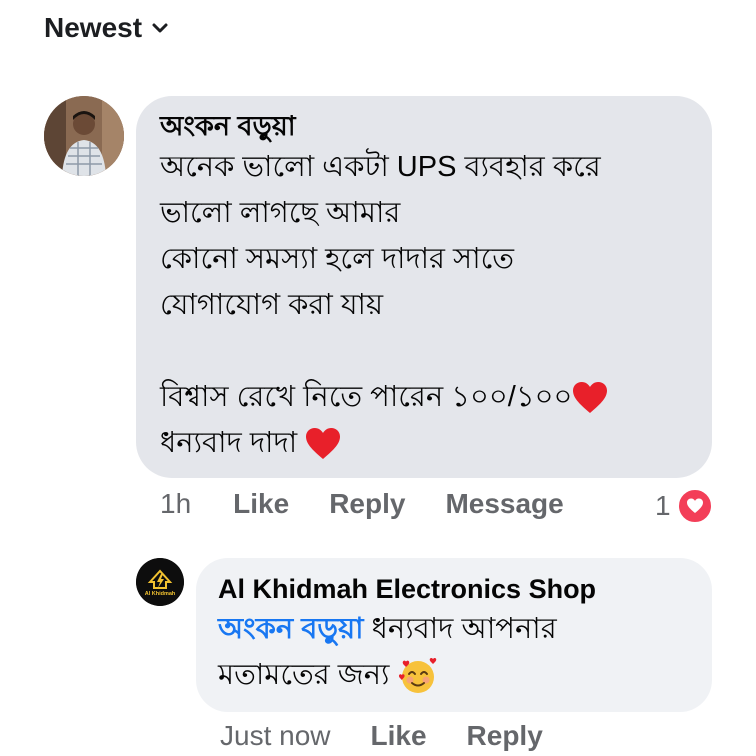 This screenshot has height=756, width=756. I want to click on mention-link: অংকন বড়ুয়া, so click(291, 629).